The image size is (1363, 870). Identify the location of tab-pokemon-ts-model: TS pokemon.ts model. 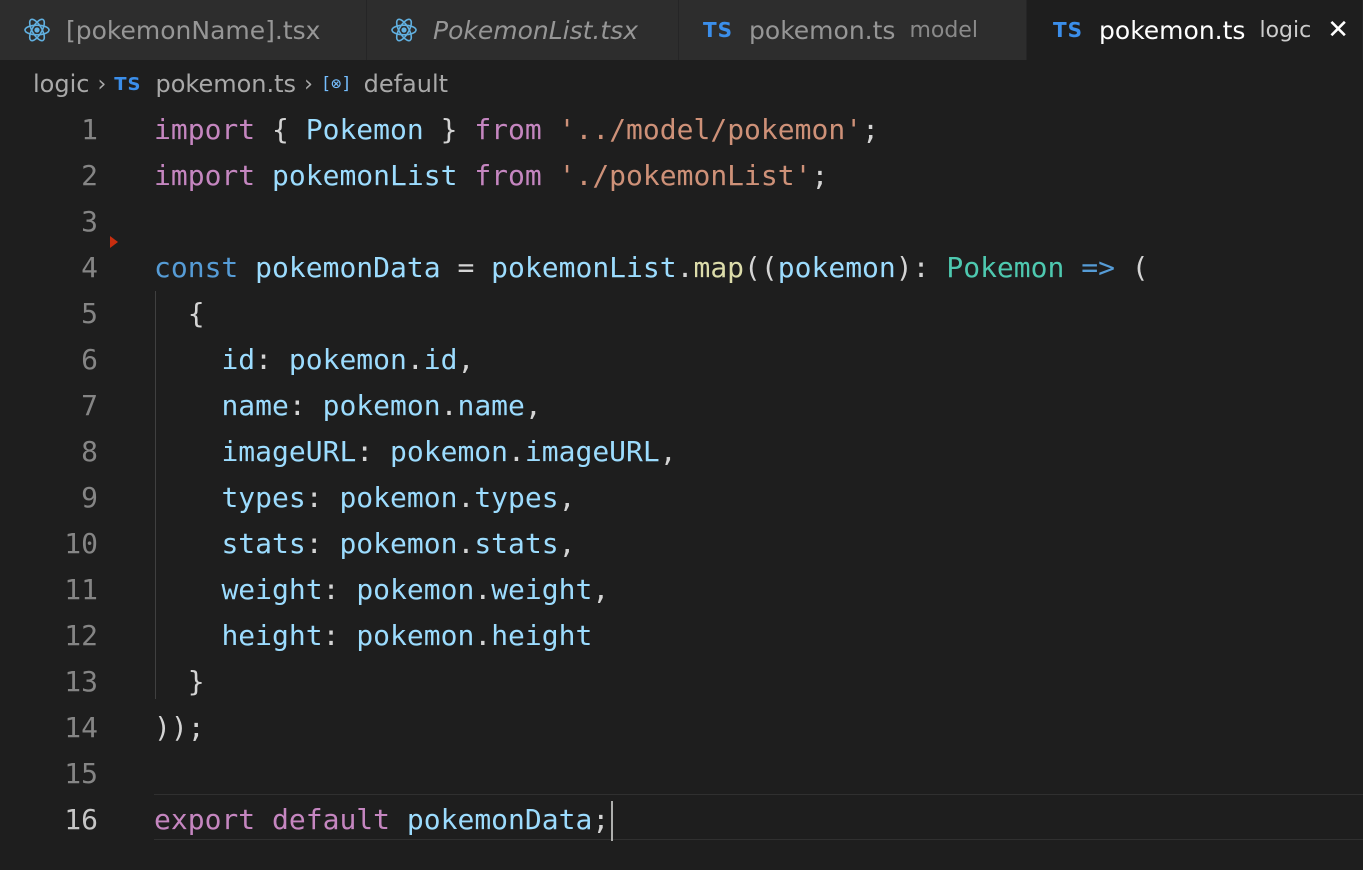
(853, 30).